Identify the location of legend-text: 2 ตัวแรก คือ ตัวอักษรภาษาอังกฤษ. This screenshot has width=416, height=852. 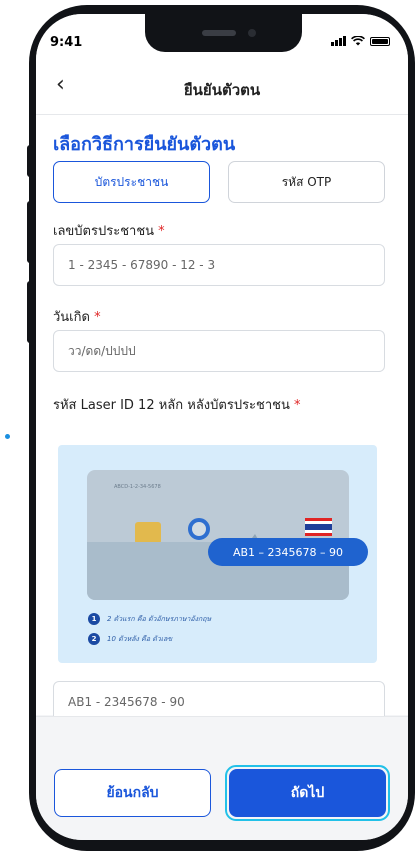
(159, 618).